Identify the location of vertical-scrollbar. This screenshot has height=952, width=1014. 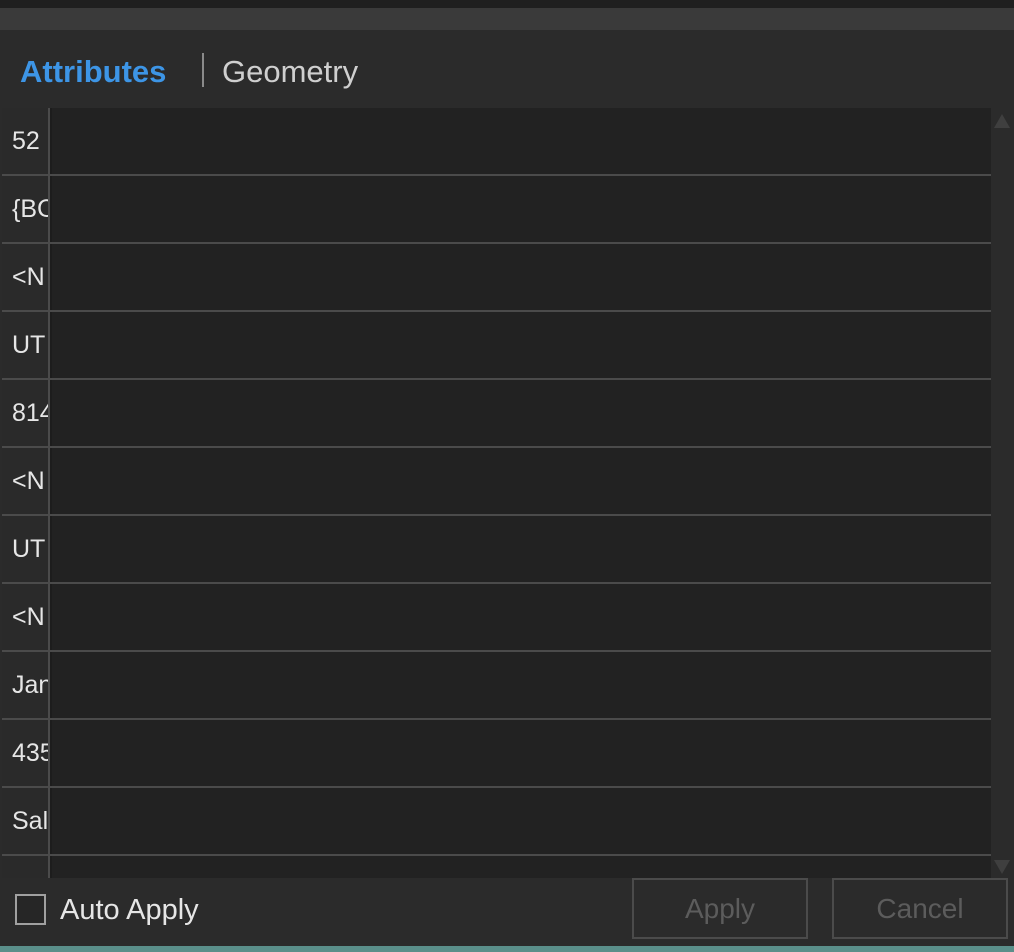
(1002, 493).